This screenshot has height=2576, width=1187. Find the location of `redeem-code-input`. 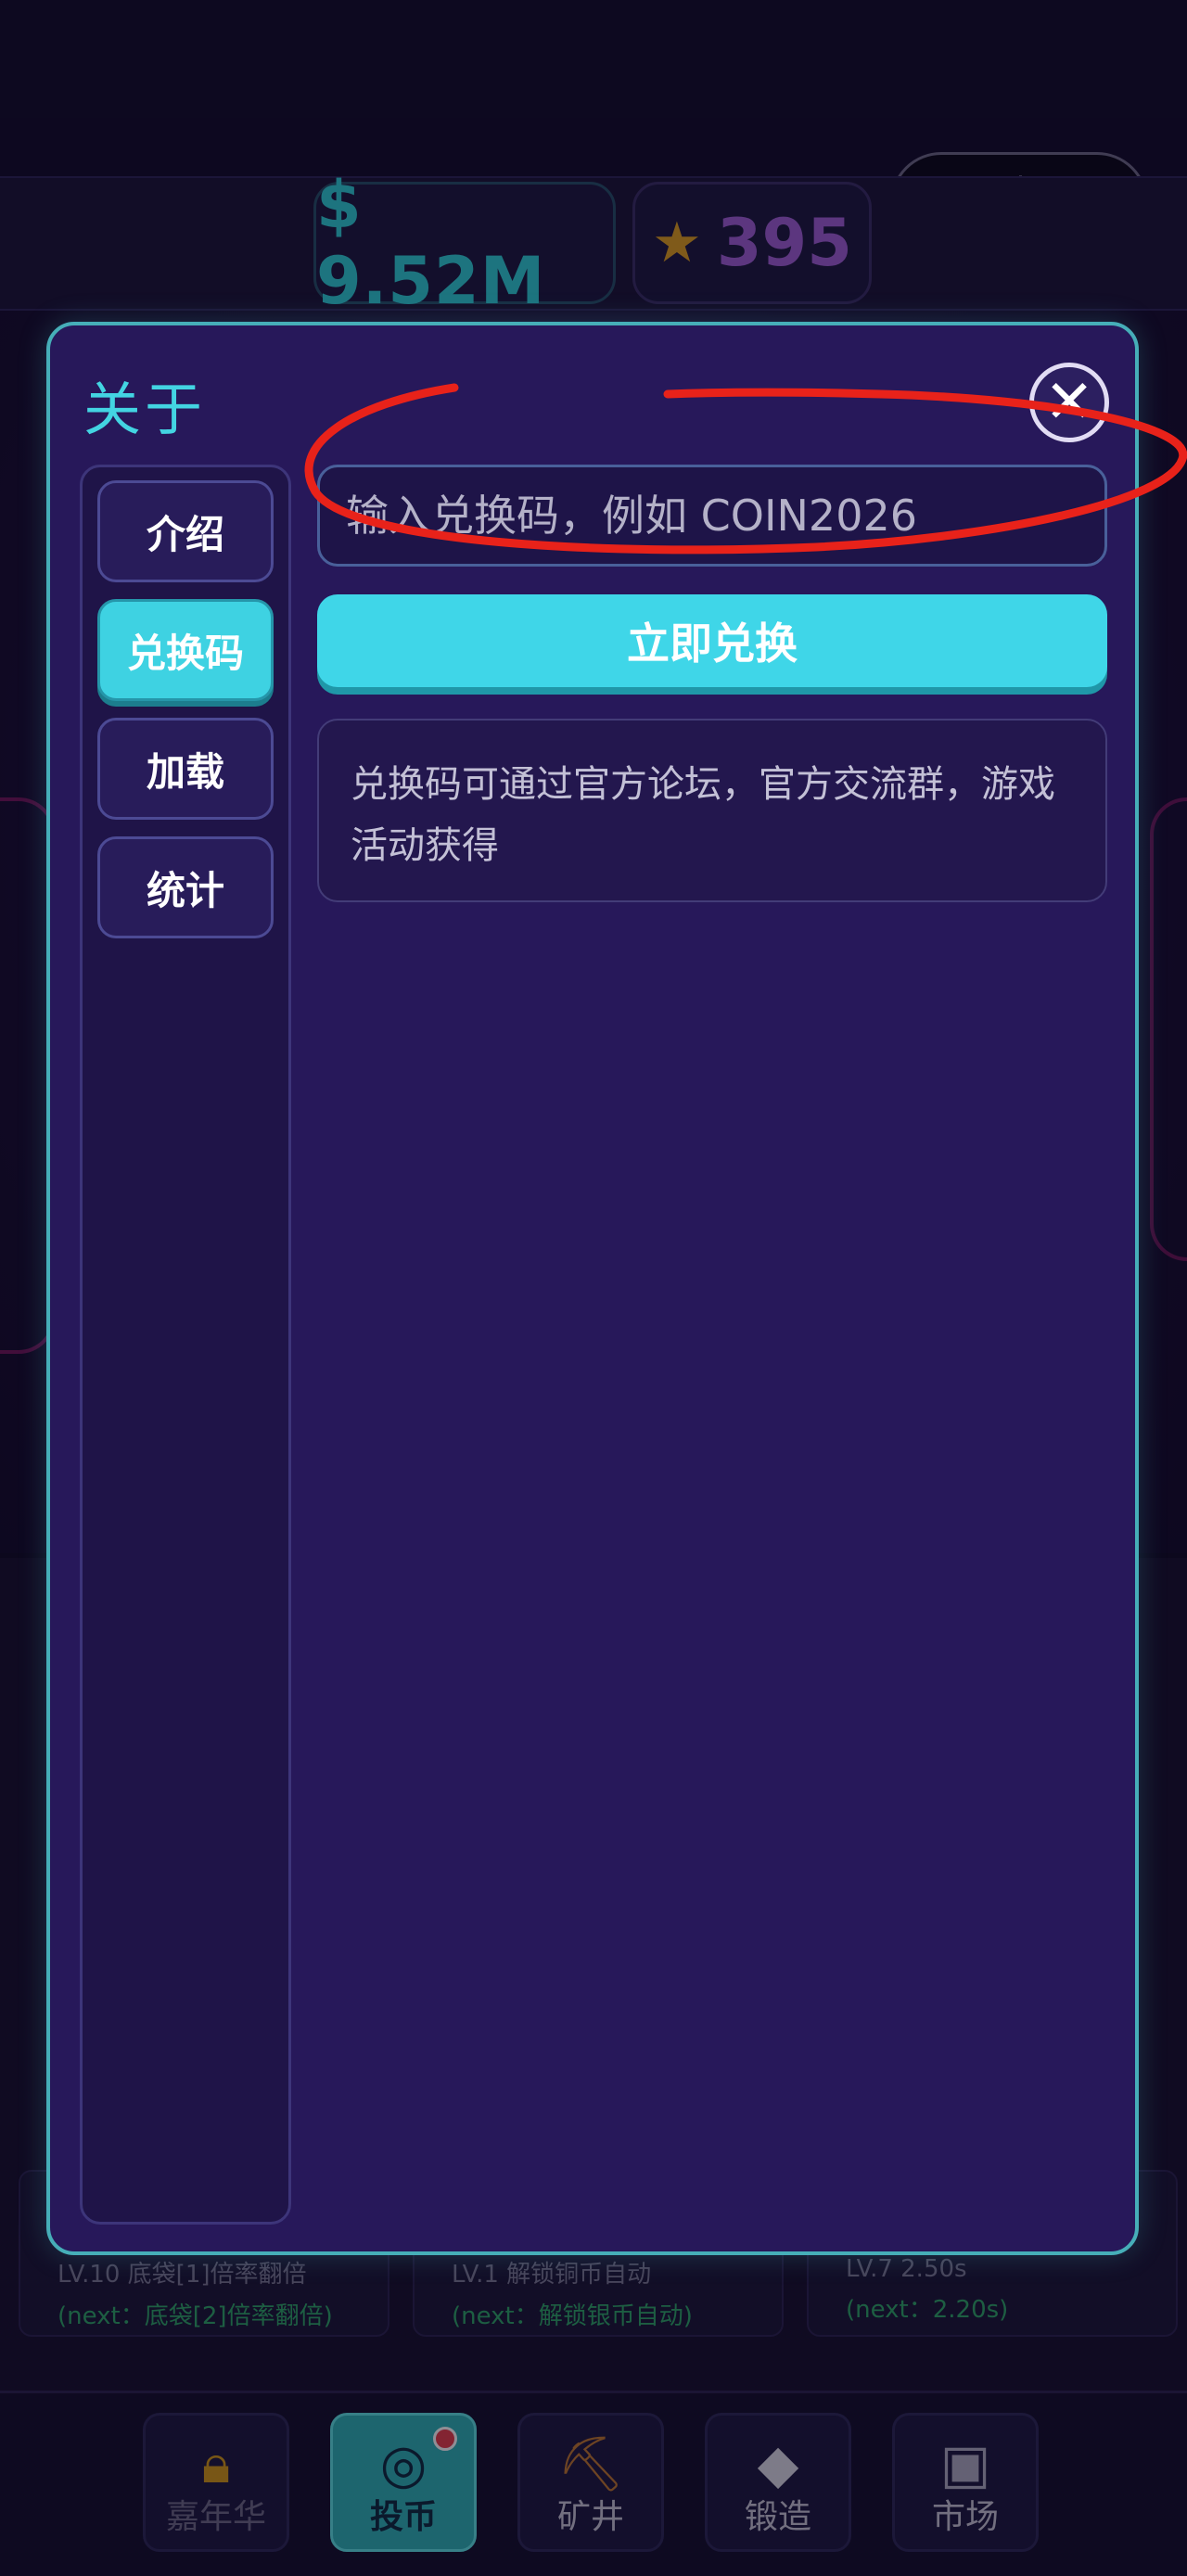

redeem-code-input is located at coordinates (712, 516).